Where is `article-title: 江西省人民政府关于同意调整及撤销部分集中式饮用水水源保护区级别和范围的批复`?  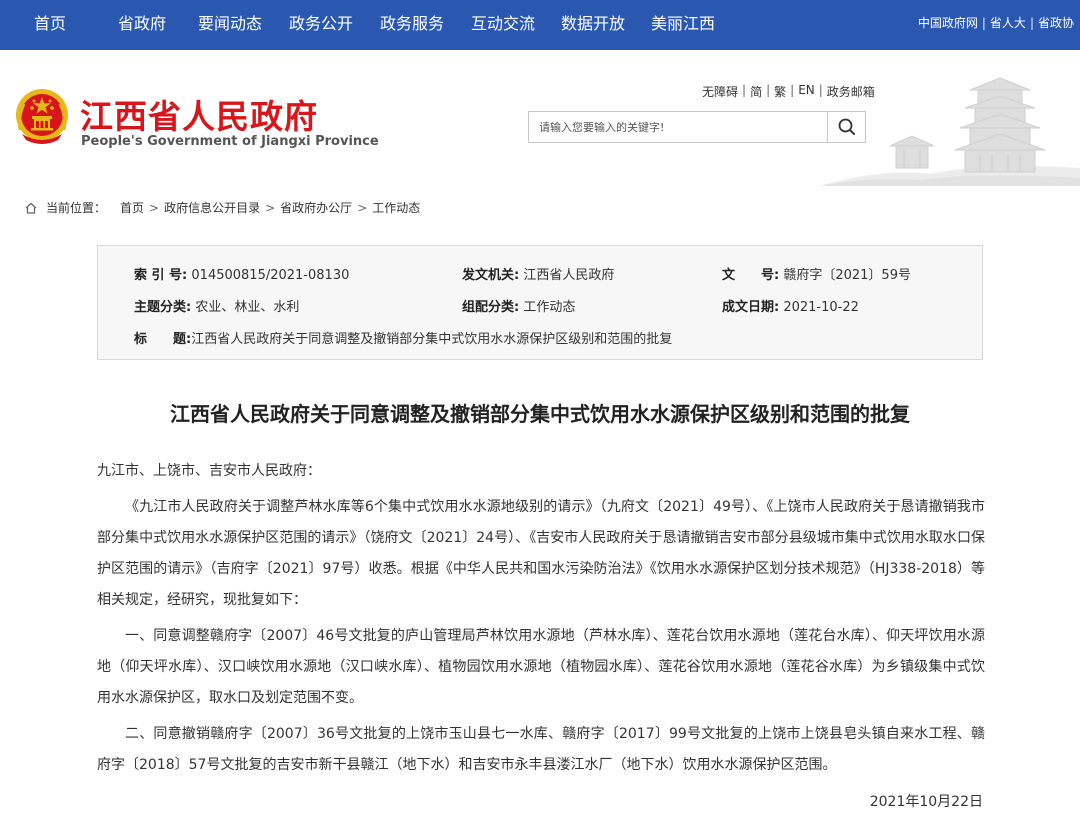
article-title: 江西省人民政府关于同意调整及撤销部分集中式饮用水水源保护区级别和范围的批复 is located at coordinates (540, 414).